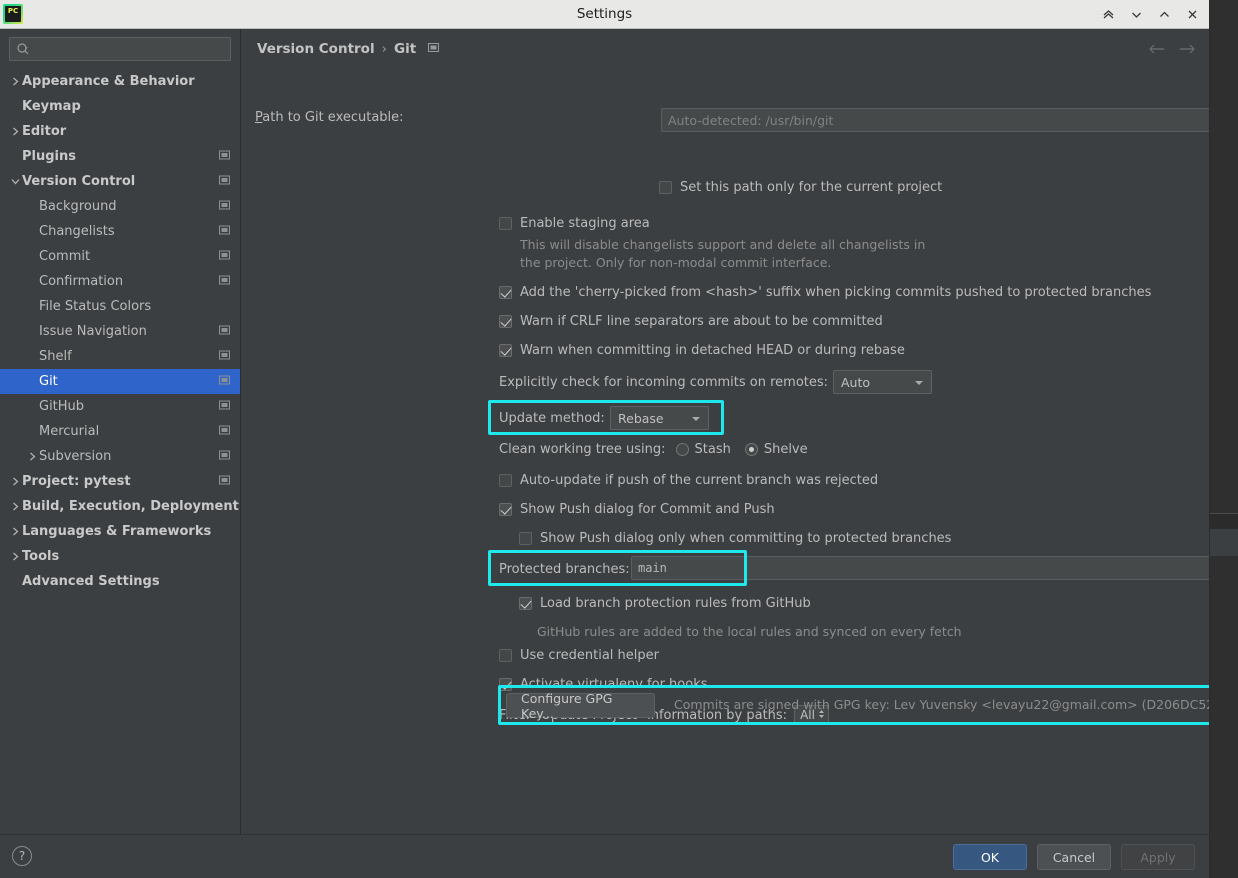 The image size is (1238, 878). I want to click on load-branch-rules-row: Load branch protection rules from GitHub, so click(665, 603).